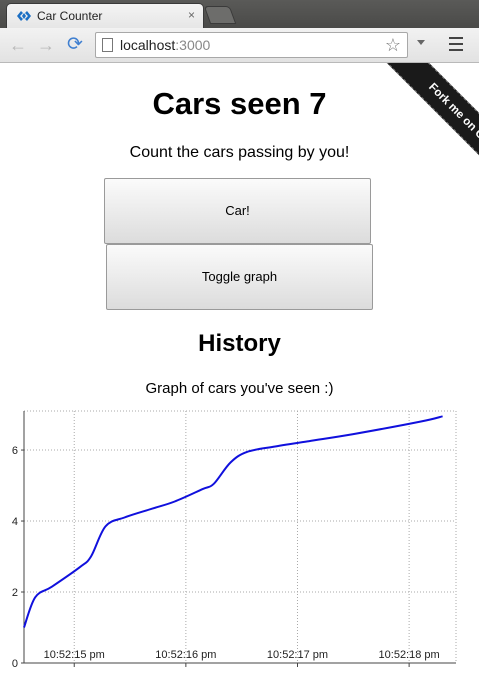 The height and width of the screenshot is (673, 479). What do you see at coordinates (70, 16) in the screenshot?
I see `tab-title: Car Counter` at bounding box center [70, 16].